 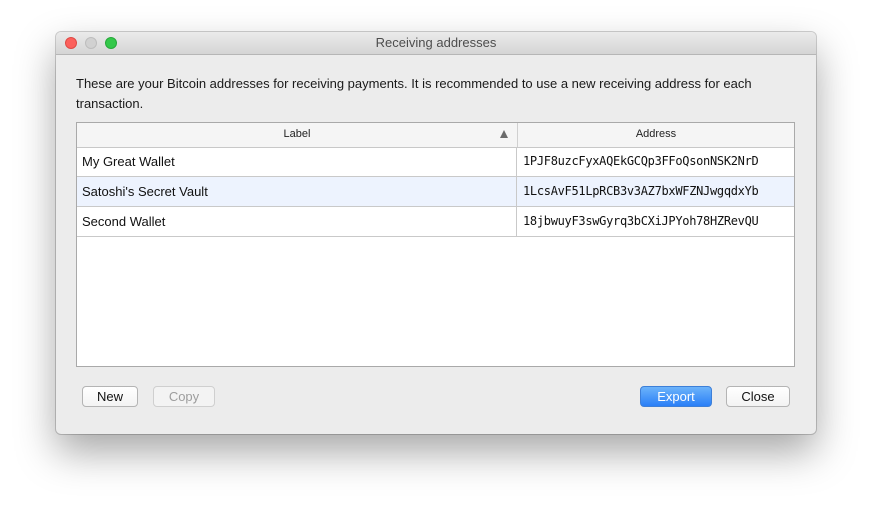 I want to click on window-title: Receiving addresses, so click(x=436, y=42).